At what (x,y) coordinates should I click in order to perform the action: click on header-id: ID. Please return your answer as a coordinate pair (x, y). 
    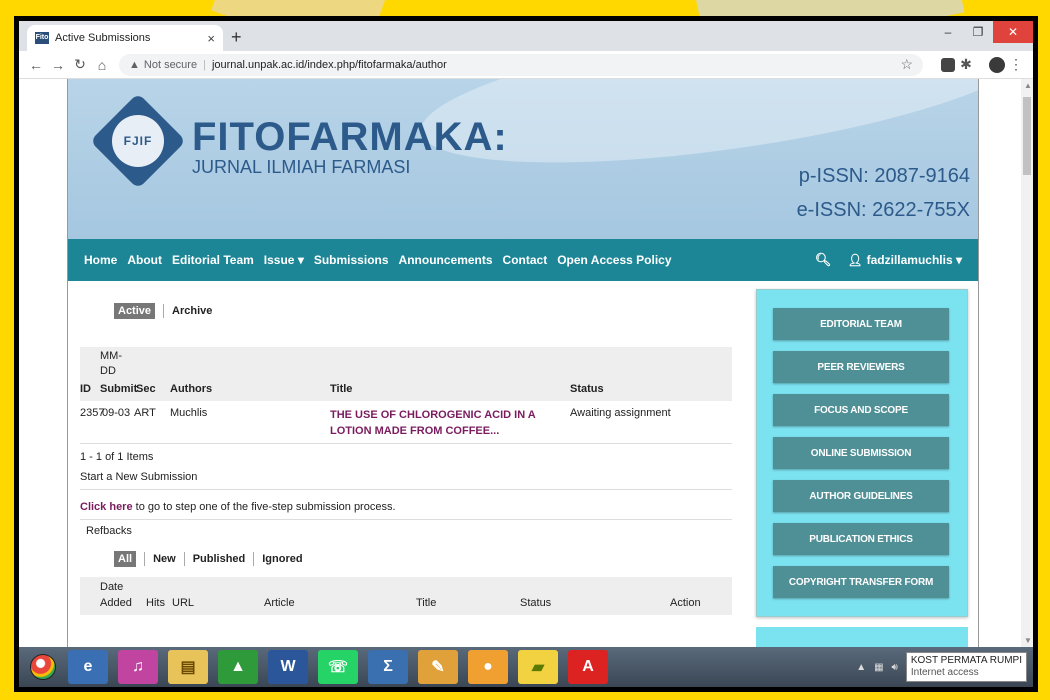
    Looking at the image, I should click on (85, 389).